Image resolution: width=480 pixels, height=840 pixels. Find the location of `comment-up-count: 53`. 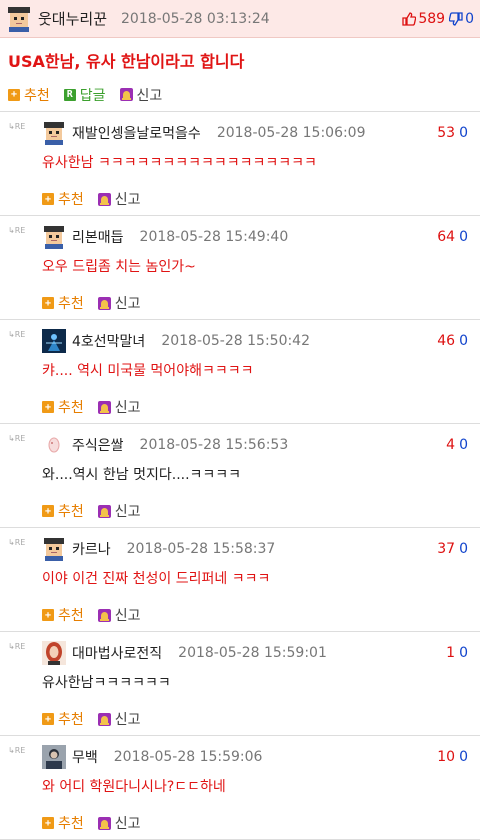

comment-up-count: 53 is located at coordinates (446, 133).